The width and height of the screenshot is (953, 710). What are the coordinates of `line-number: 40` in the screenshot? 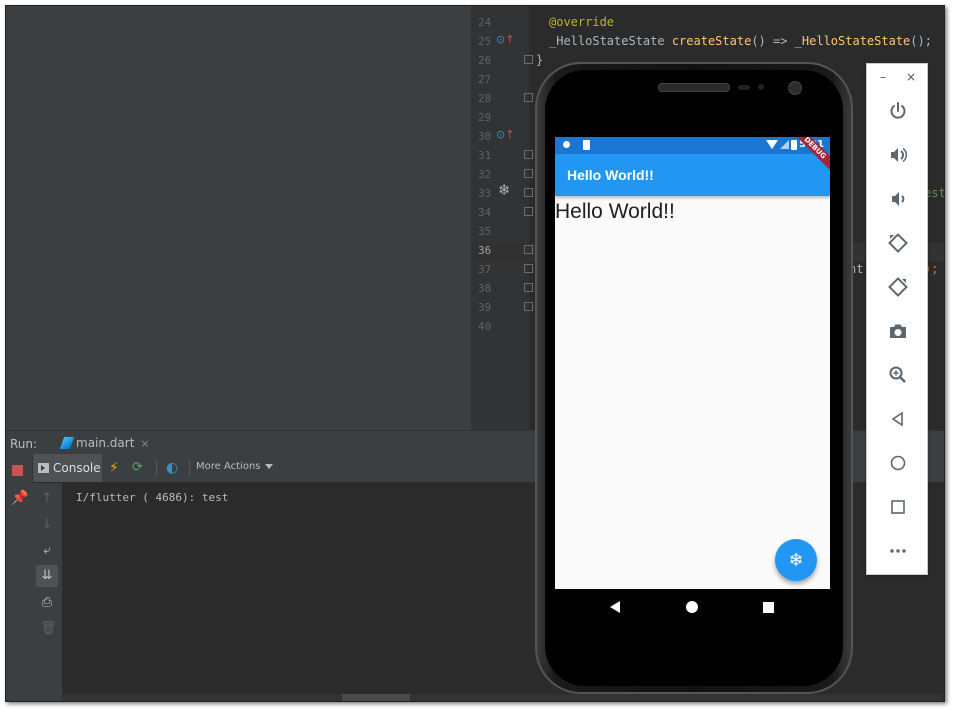 It's located at (485, 326).